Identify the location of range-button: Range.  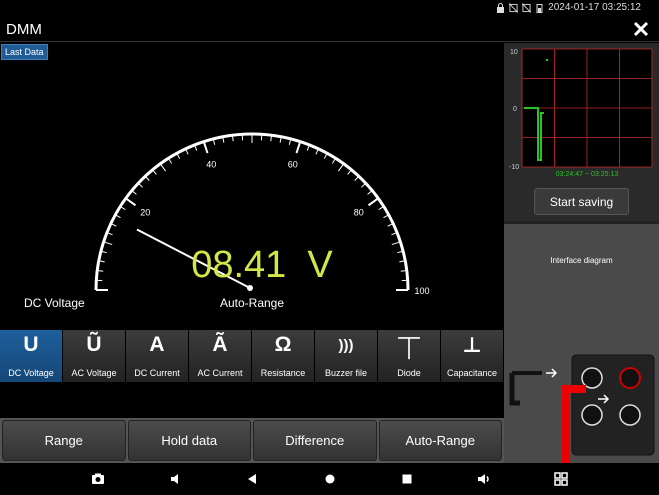
(64, 440).